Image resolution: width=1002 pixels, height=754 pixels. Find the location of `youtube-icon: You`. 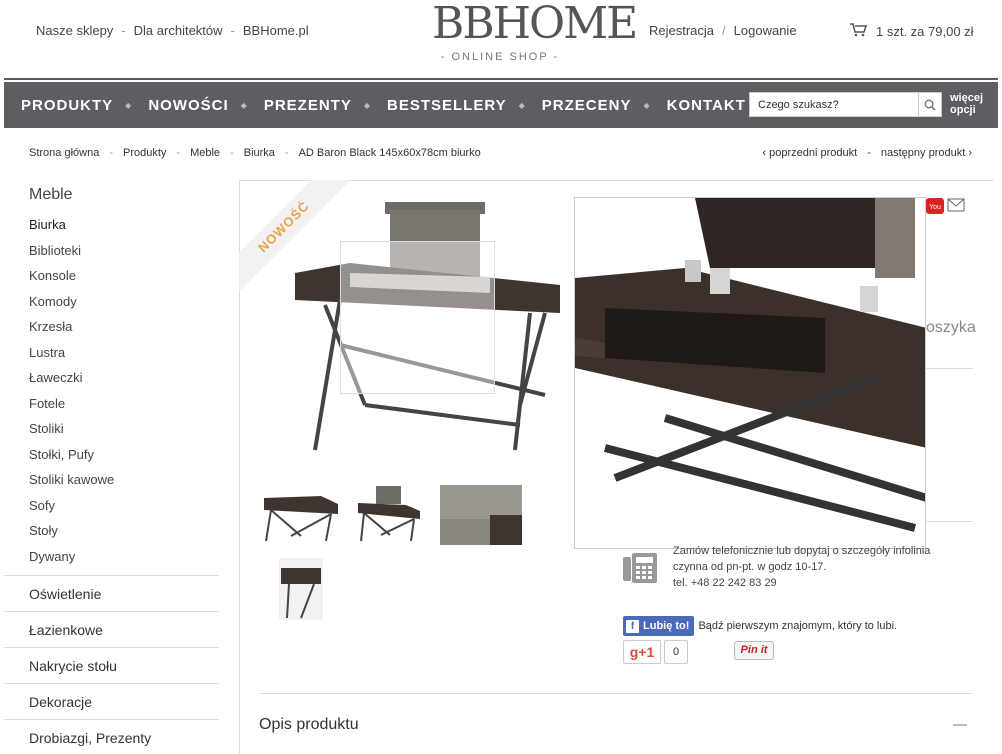

youtube-icon: You is located at coordinates (935, 208).